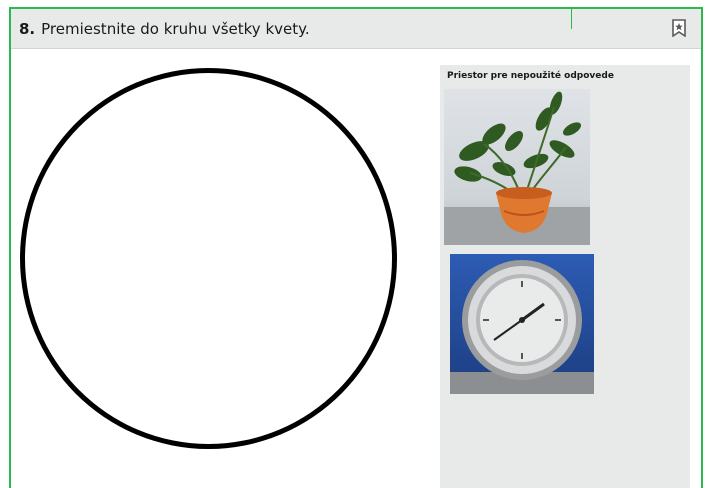 Image resolution: width=705 pixels, height=488 pixels. I want to click on answer-tile-clock, so click(522, 324).